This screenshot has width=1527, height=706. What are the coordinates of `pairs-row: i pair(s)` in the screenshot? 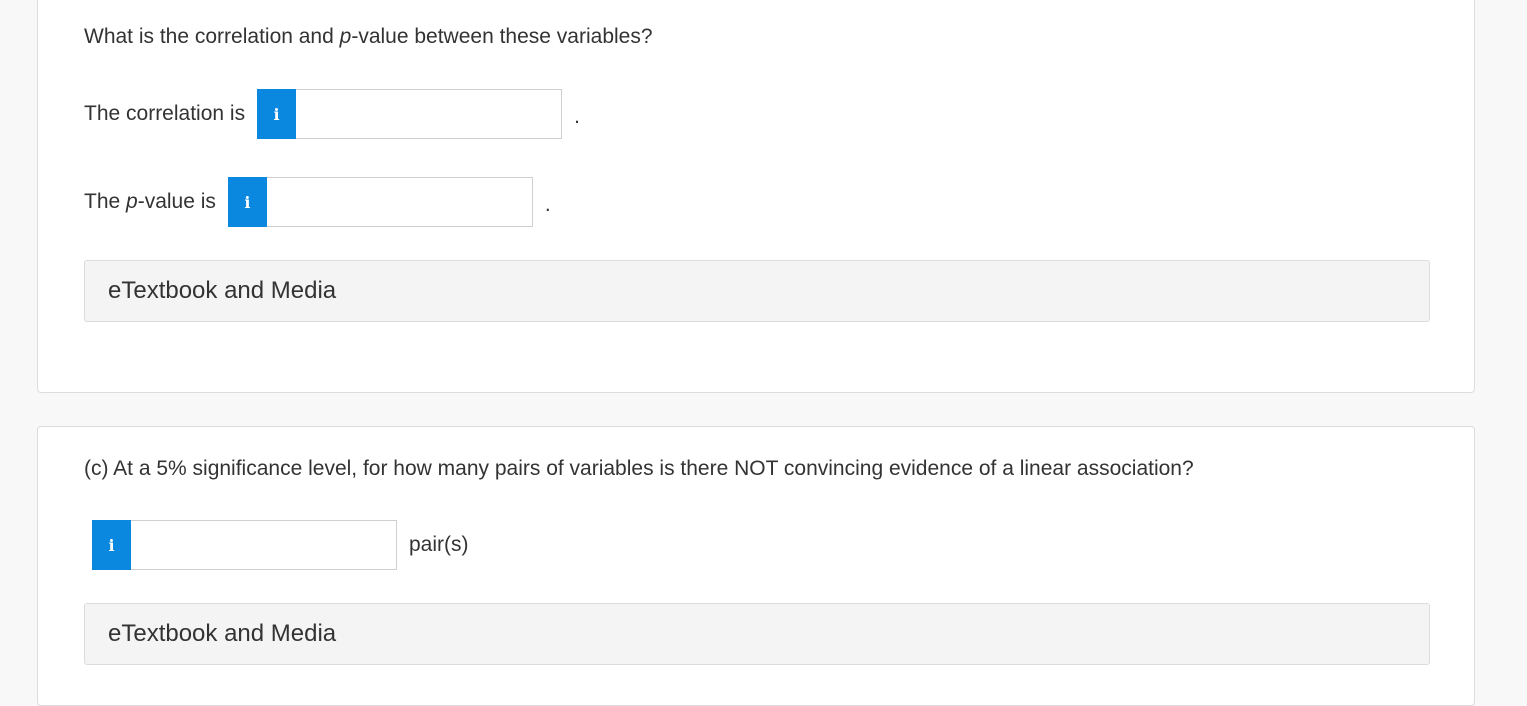 It's located at (280, 545).